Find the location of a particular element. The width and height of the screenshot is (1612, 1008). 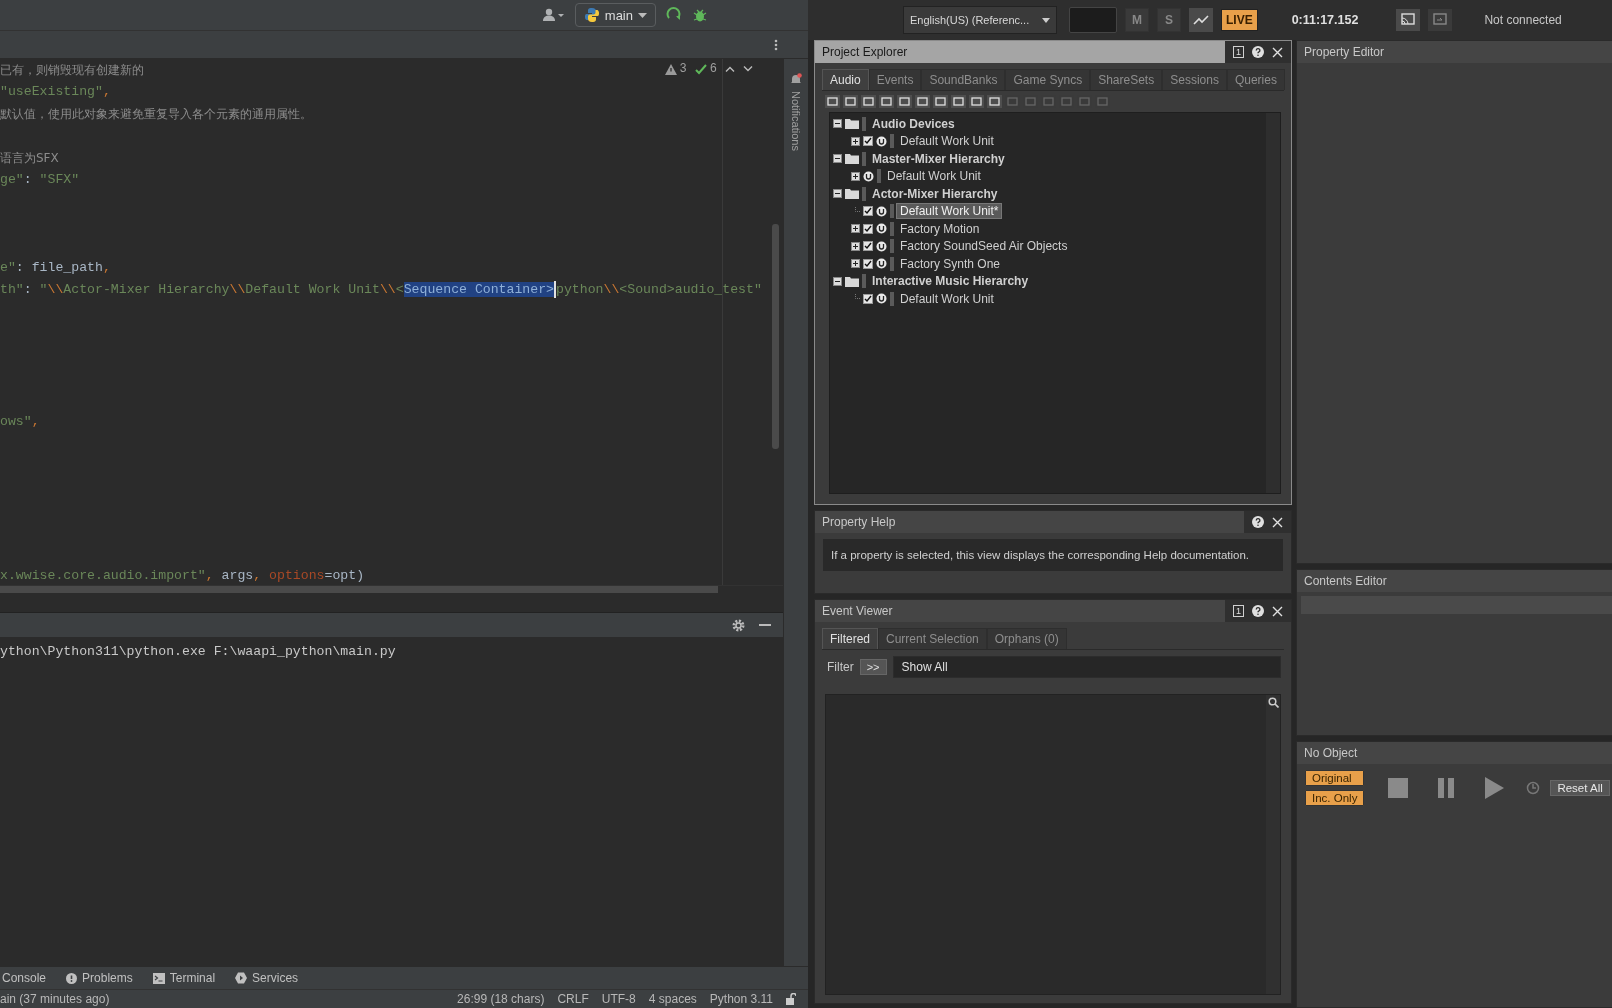

lock-icon is located at coordinates (791, 999).